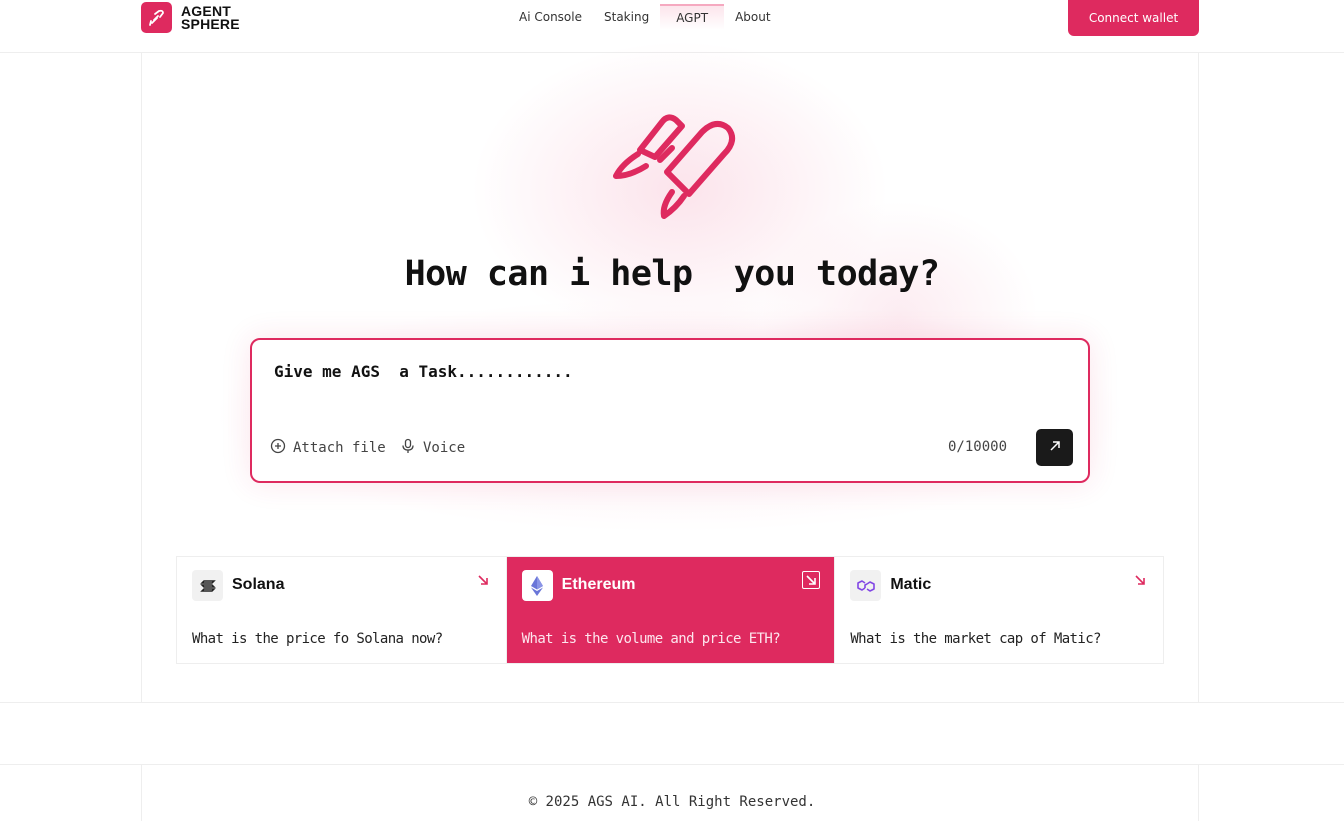 The width and height of the screenshot is (1344, 821). I want to click on card-question: What is the volume and price ETH?, so click(651, 639).